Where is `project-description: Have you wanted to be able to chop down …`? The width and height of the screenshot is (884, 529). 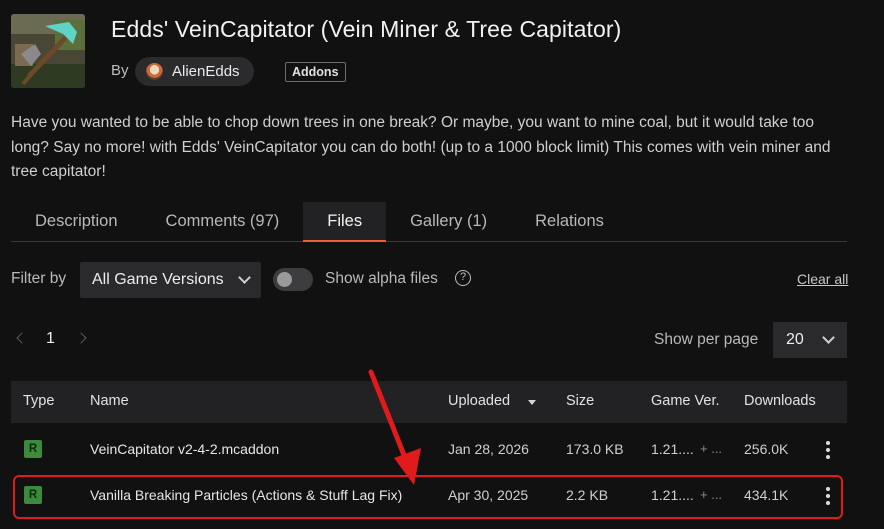
project-description: Have you wanted to be able to chop down … is located at coordinates (421, 147).